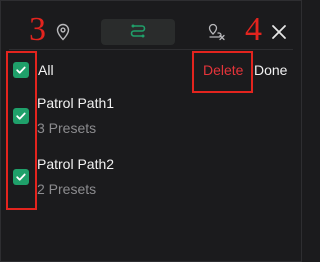 The height and width of the screenshot is (262, 320). I want to click on item-presets: 2 Presets, so click(67, 189).